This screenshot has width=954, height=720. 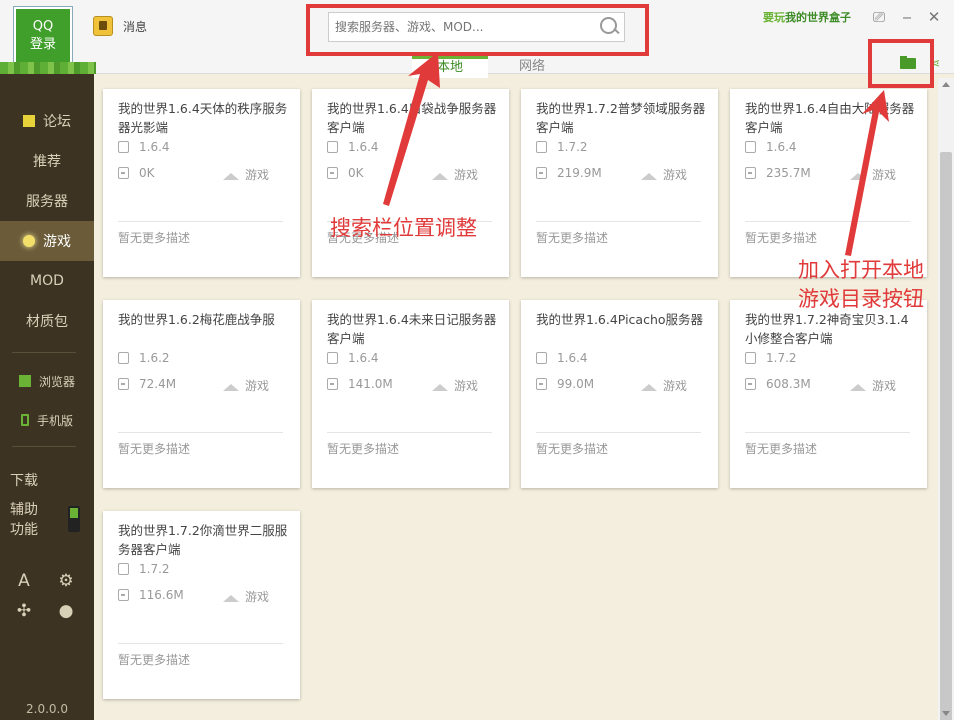 What do you see at coordinates (807, 17) in the screenshot?
I see `brand-logo: 要玩我的世界盒子` at bounding box center [807, 17].